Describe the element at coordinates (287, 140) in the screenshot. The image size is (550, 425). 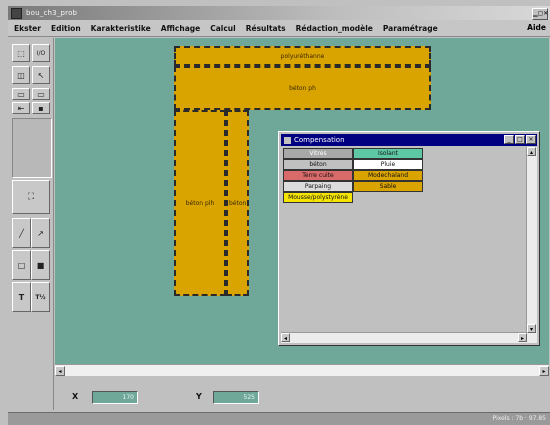
I see `dialog-icon` at that location.